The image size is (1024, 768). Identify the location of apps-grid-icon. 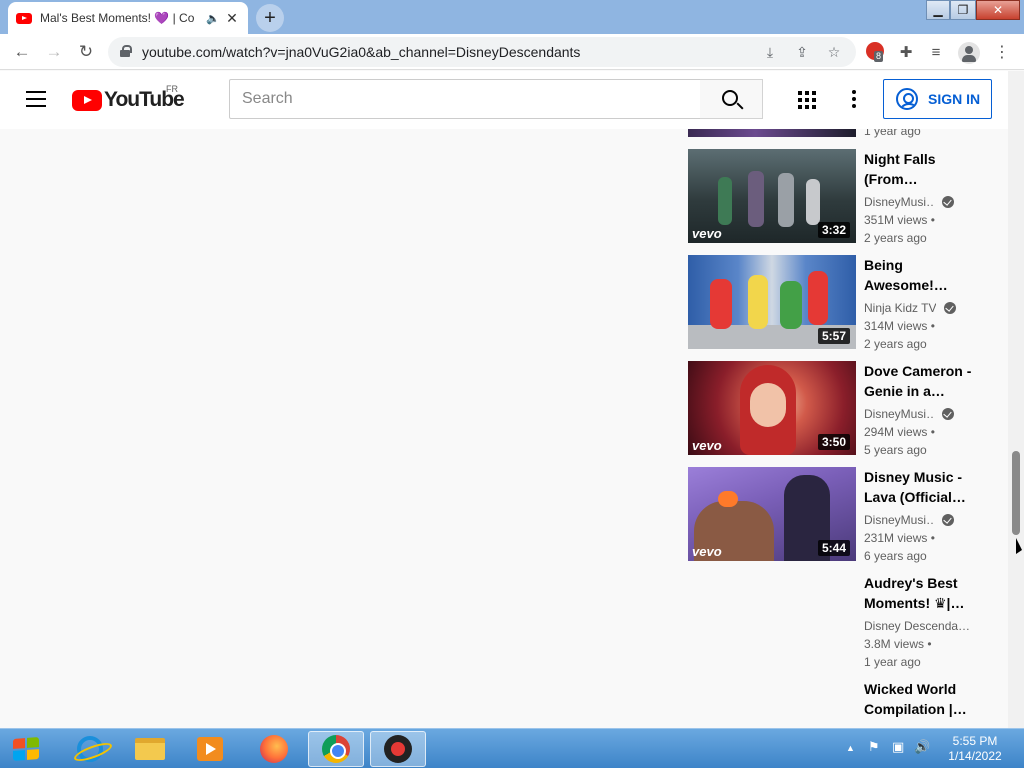
(807, 100).